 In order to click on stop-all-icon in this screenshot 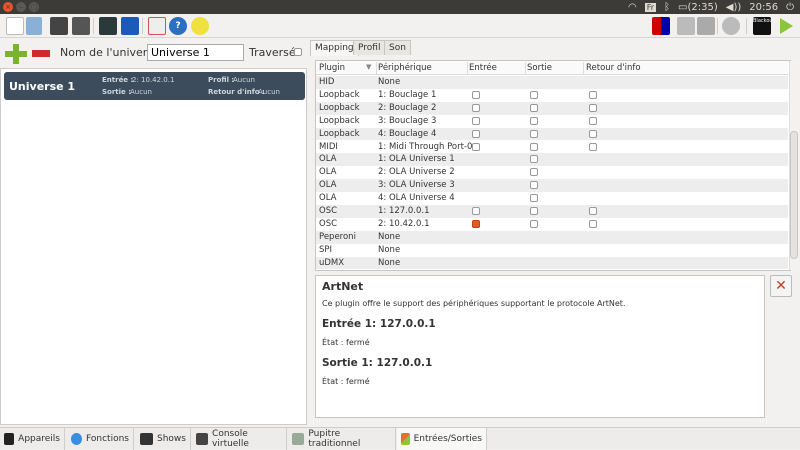, I will do `click(731, 26)`.